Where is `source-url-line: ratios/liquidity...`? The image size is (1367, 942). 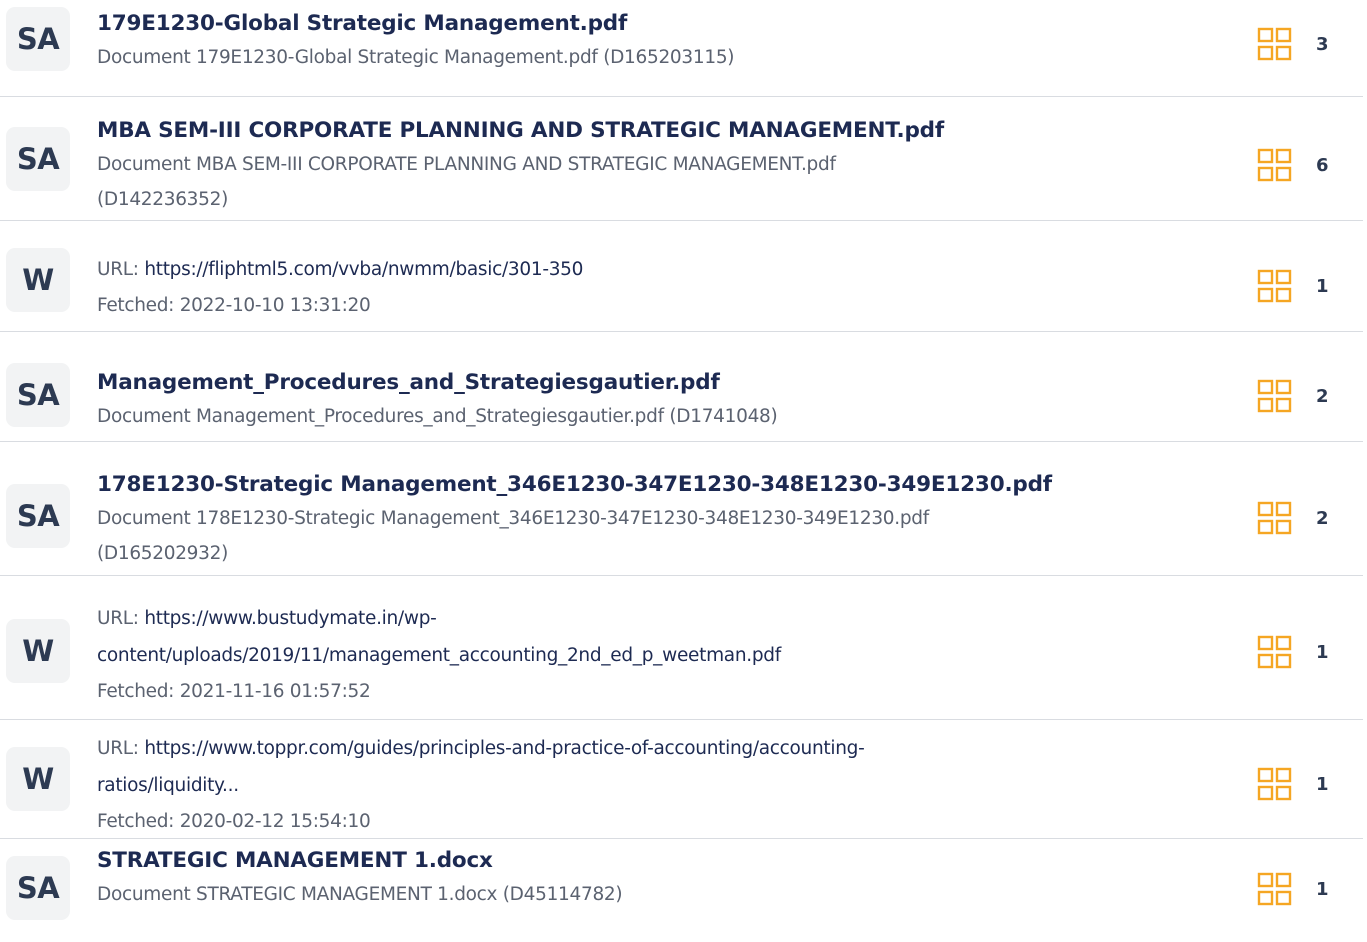 source-url-line: ratios/liquidity... is located at coordinates (652, 785).